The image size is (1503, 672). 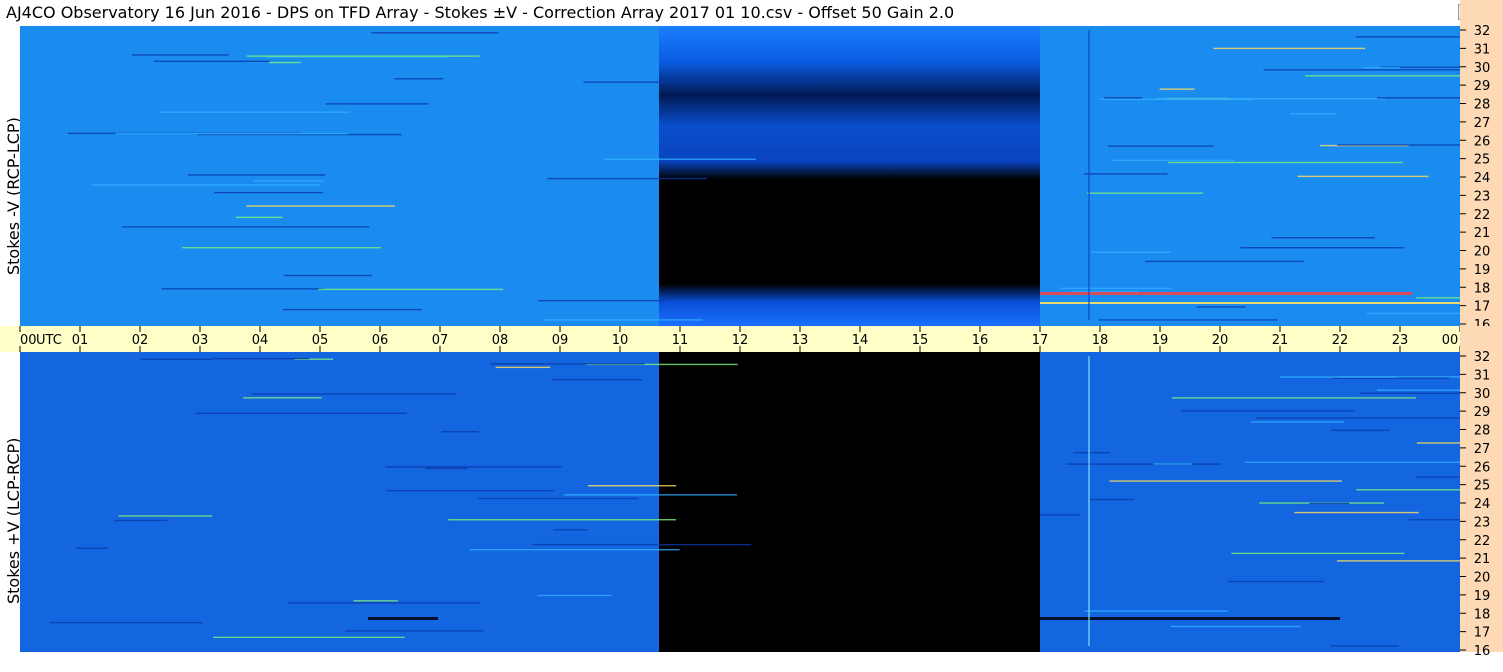 I want to click on time-tick-label: 22, so click(x=1340, y=340).